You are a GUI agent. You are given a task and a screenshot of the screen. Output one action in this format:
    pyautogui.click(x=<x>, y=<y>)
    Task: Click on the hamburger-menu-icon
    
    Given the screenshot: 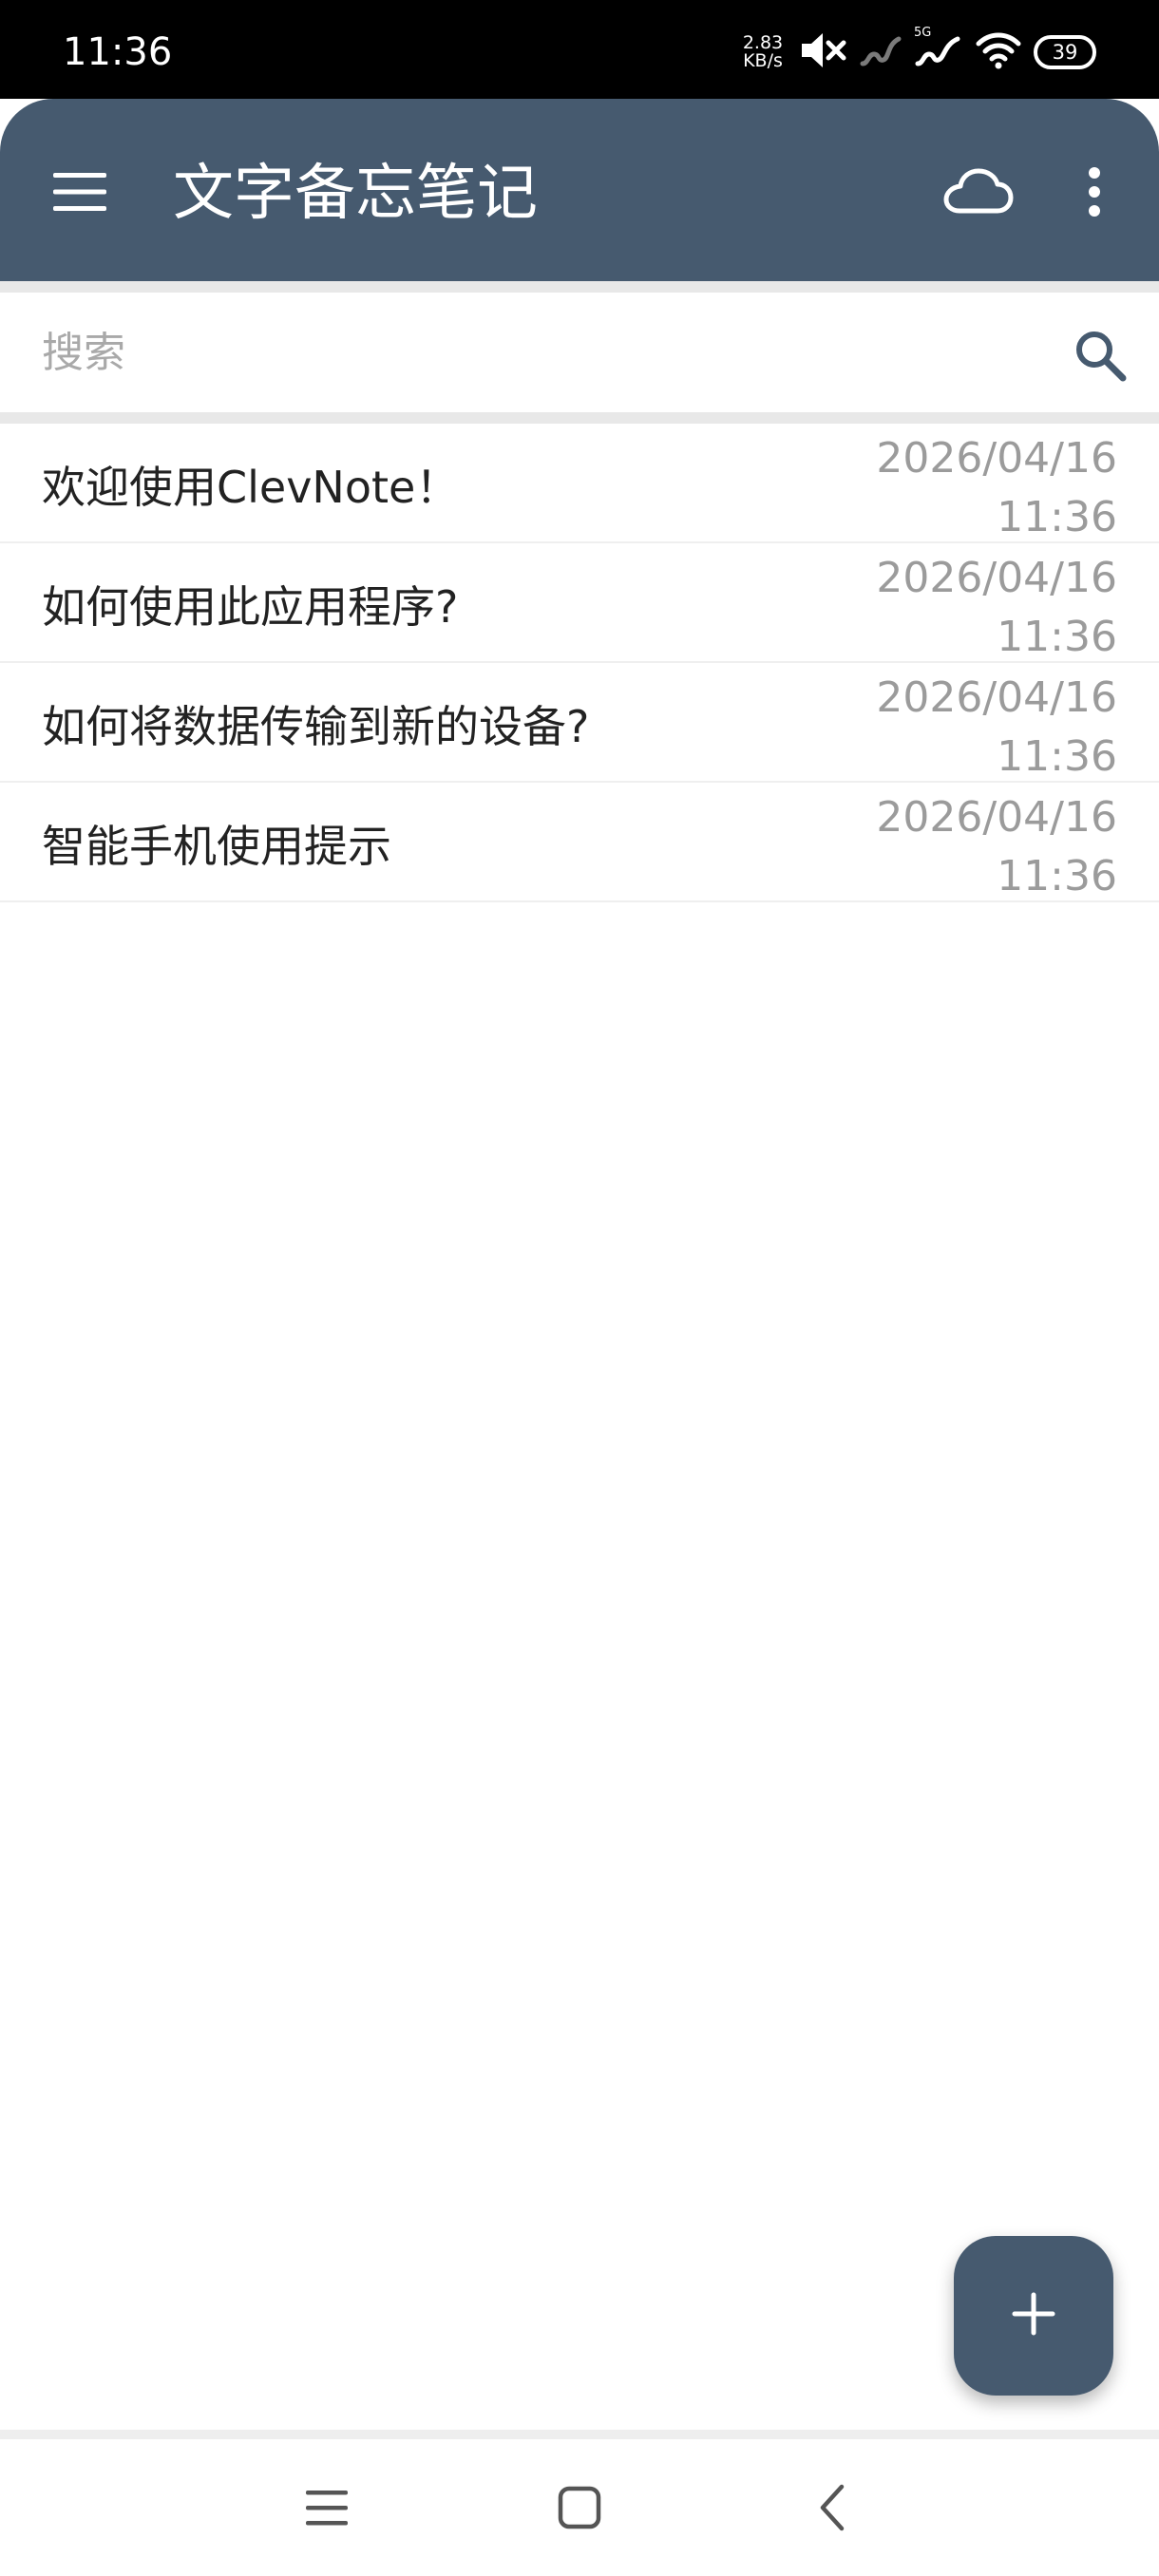 What is the action you would take?
    pyautogui.click(x=79, y=193)
    